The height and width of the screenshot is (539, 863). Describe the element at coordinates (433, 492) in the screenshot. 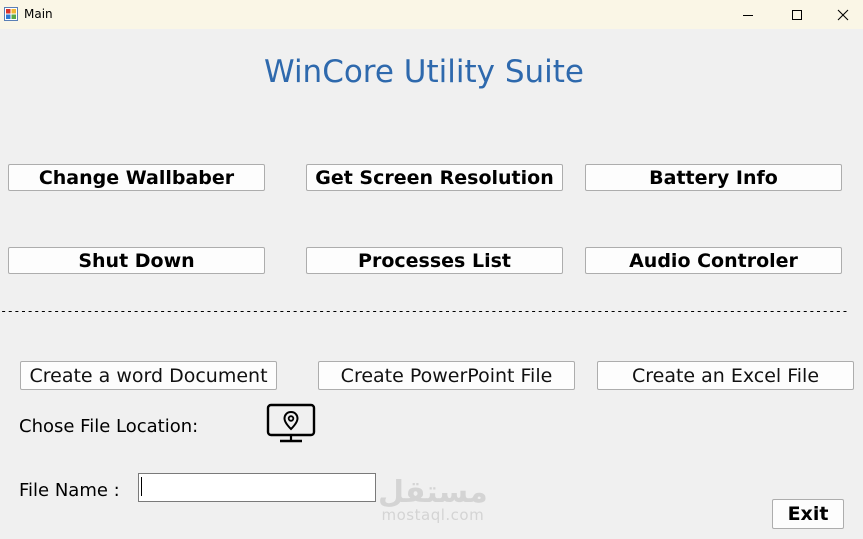

I see `watermark-logo: مستقل` at that location.